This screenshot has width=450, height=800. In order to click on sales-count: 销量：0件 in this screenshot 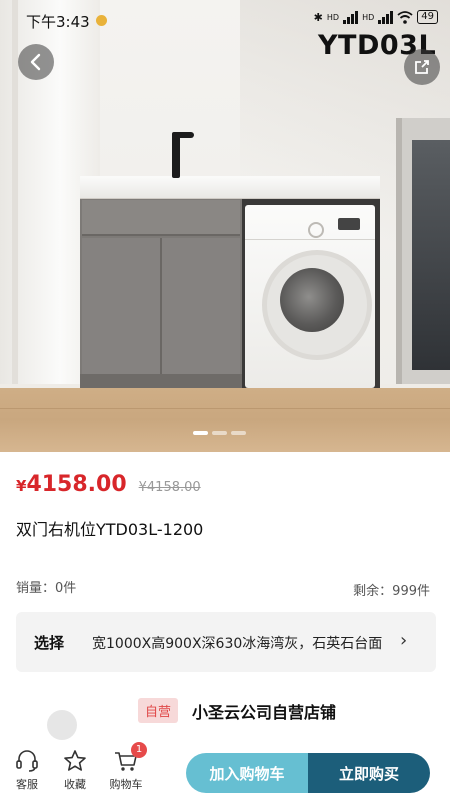, I will do `click(46, 588)`.